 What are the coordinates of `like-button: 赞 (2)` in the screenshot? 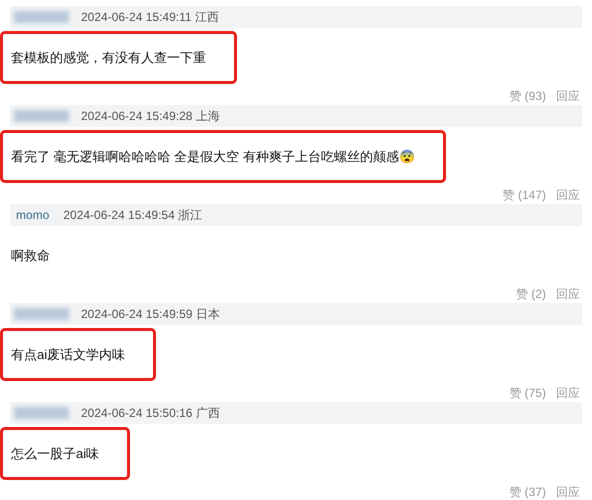 It's located at (531, 294).